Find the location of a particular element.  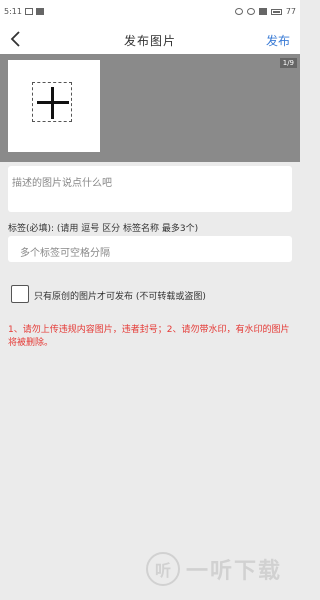

watermark: 听 一听下载 is located at coordinates (214, 569).